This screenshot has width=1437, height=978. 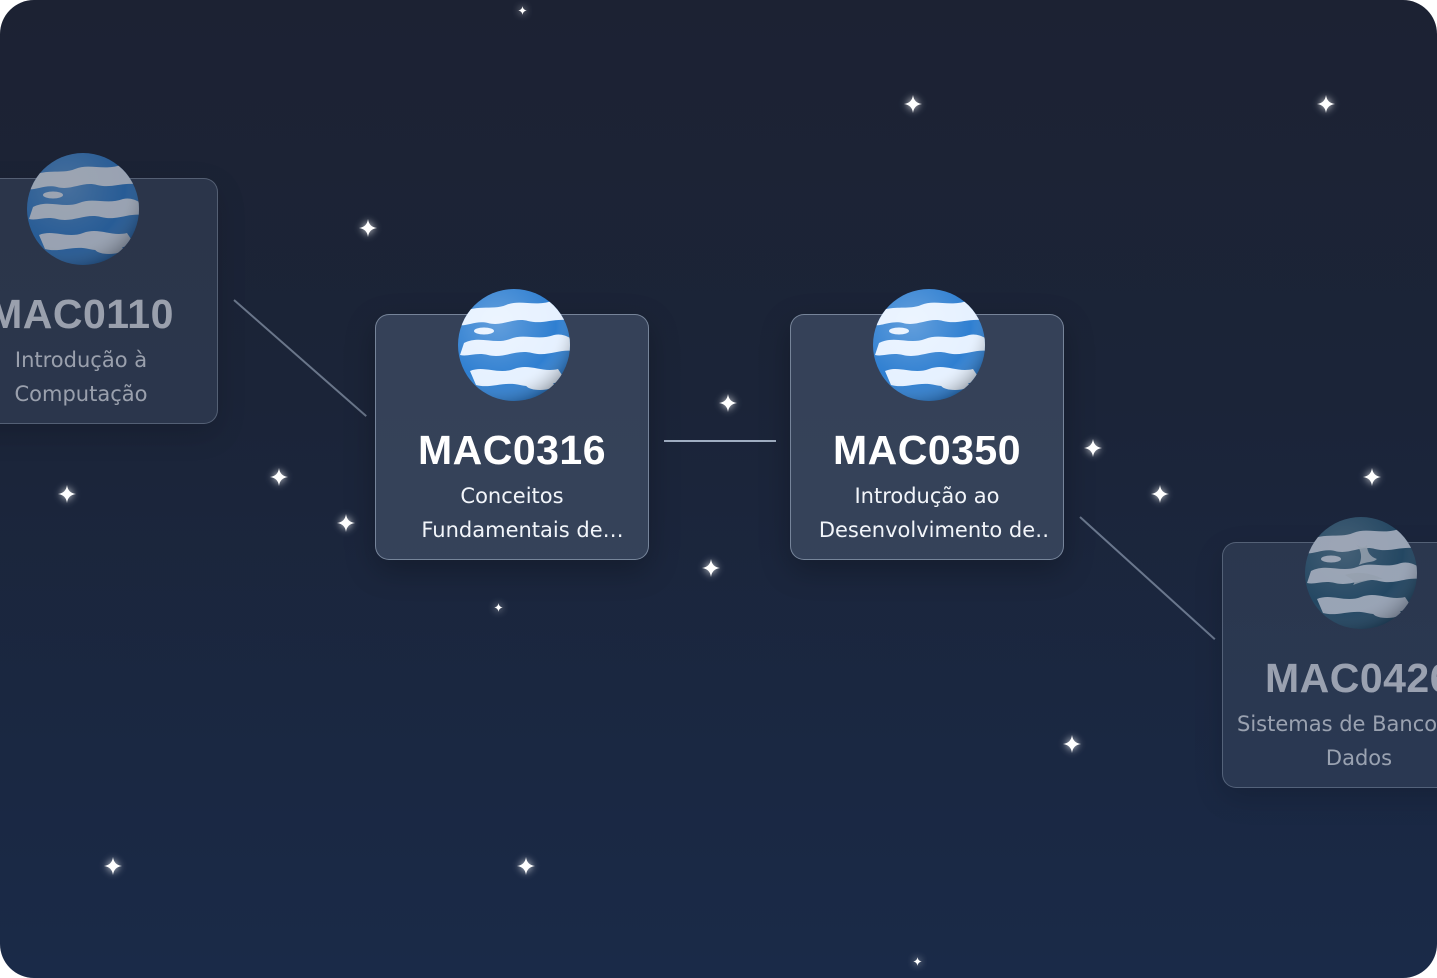 I want to click on course-name: Sistemas de Bancos de Dados, so click(x=1337, y=741).